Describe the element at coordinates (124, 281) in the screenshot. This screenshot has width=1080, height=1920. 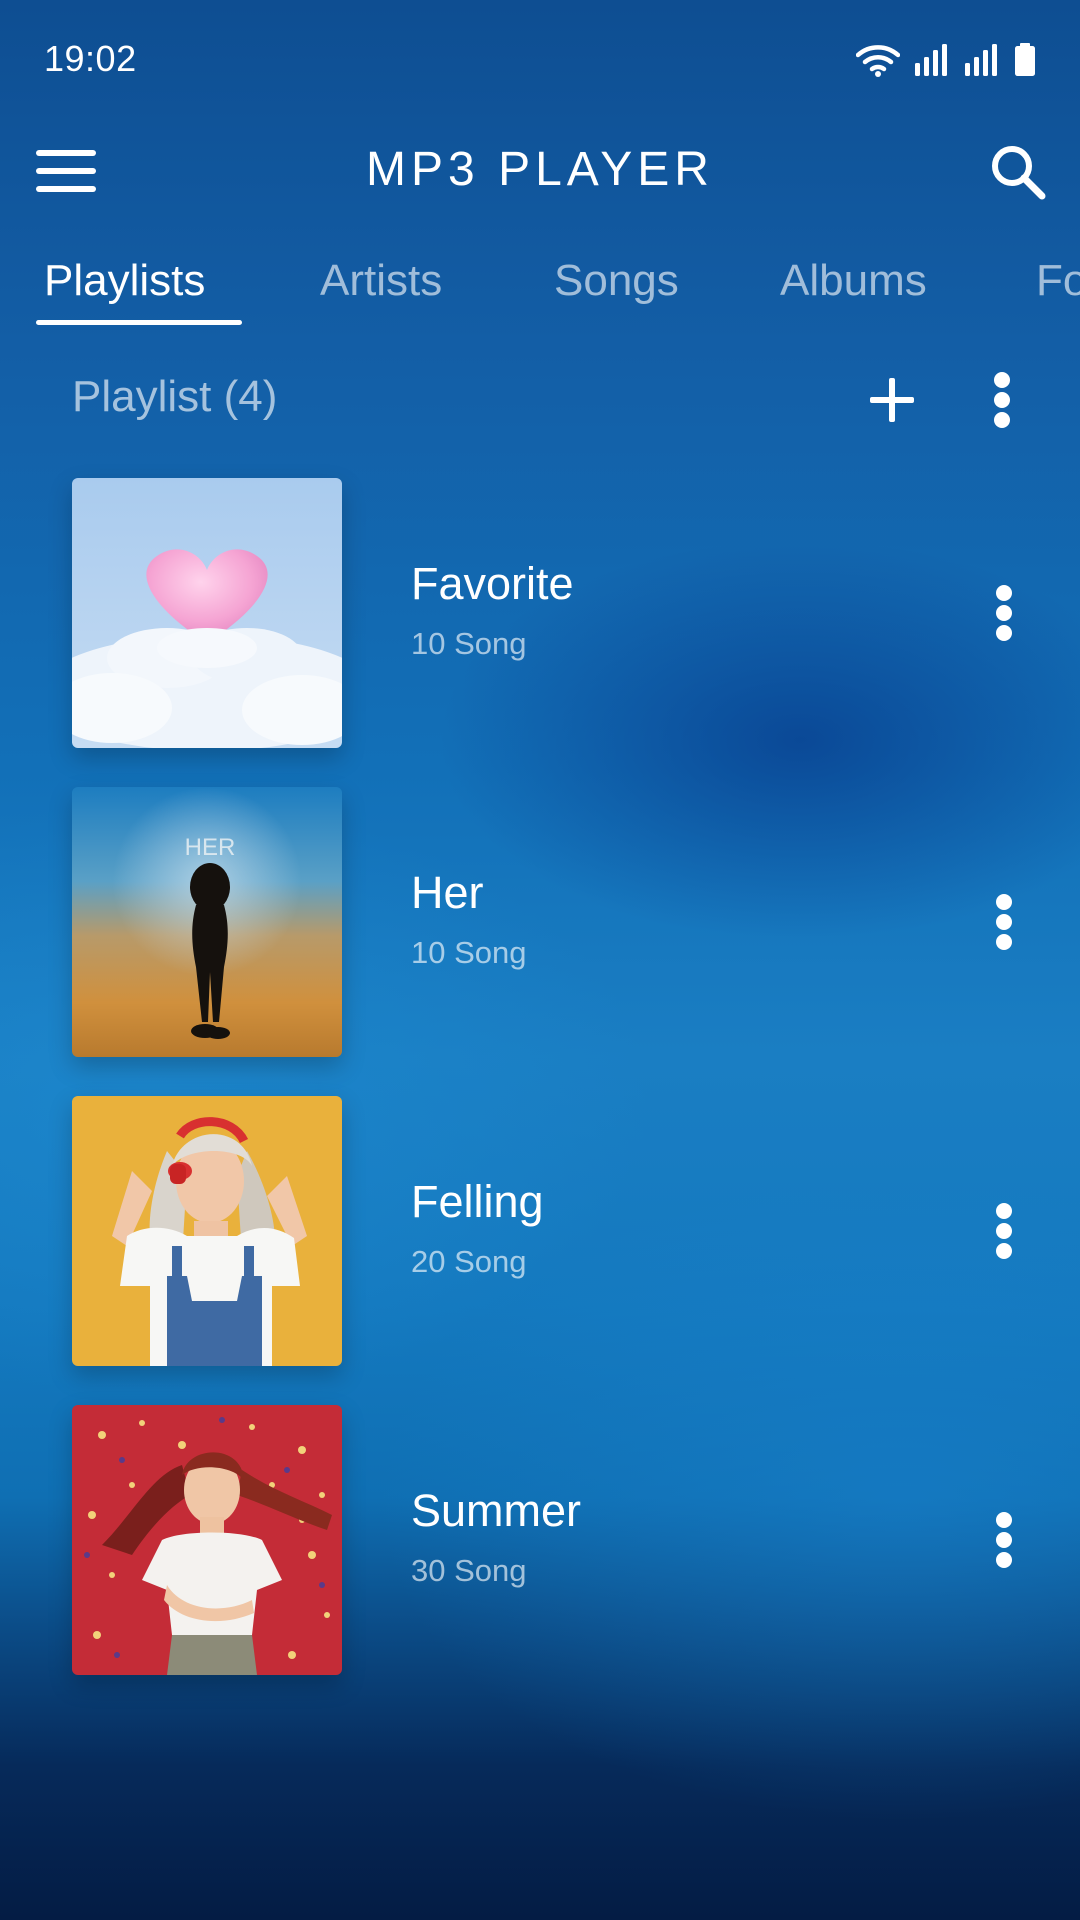
I see `tab-playlists: Playlists` at that location.